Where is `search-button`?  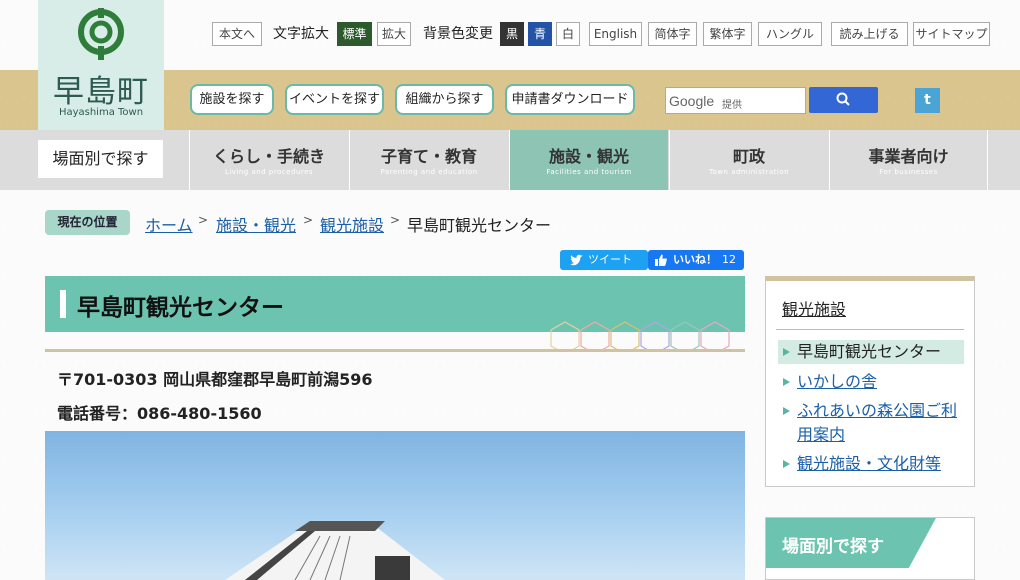
search-button is located at coordinates (843, 100).